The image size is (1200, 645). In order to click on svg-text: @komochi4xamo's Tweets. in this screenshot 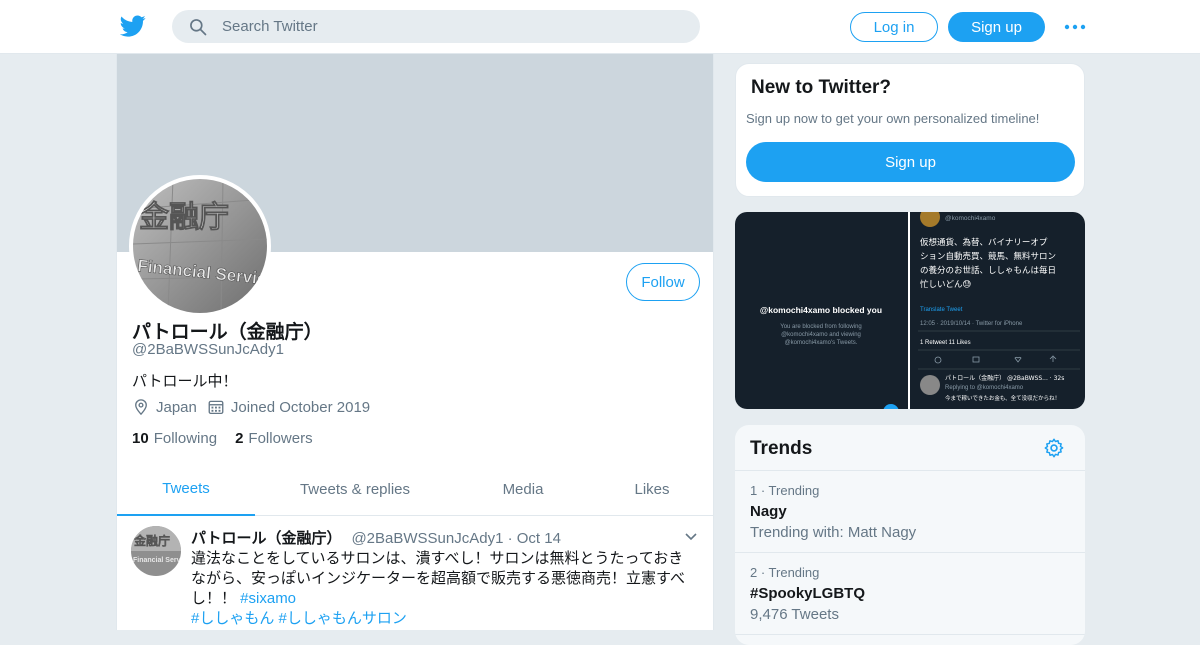, I will do `click(821, 343)`.